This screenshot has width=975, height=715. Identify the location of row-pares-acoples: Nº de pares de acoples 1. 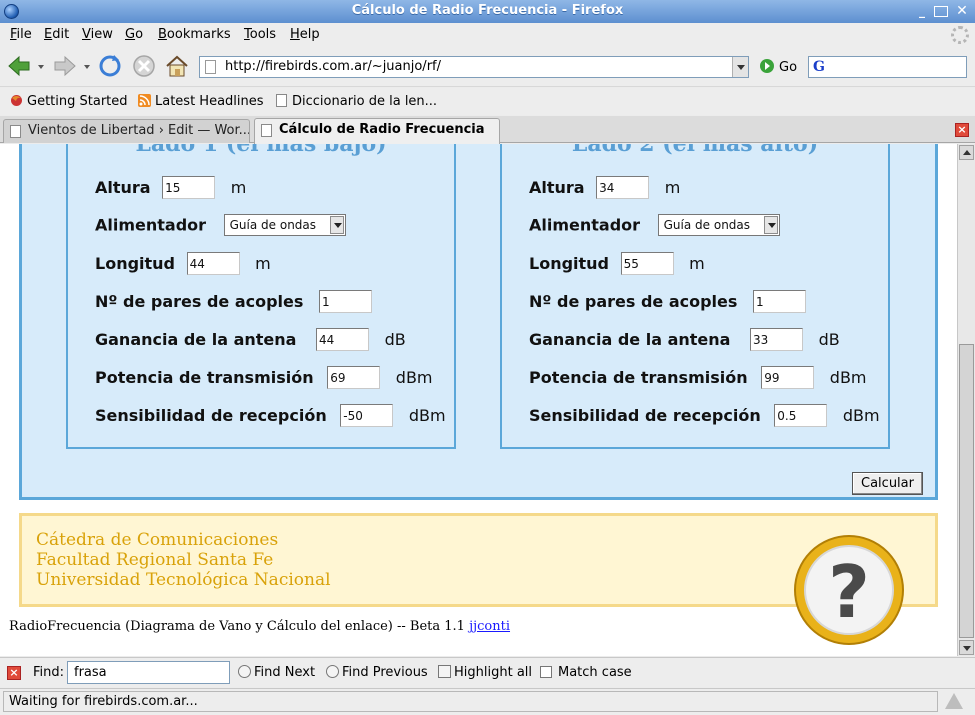
(233, 301).